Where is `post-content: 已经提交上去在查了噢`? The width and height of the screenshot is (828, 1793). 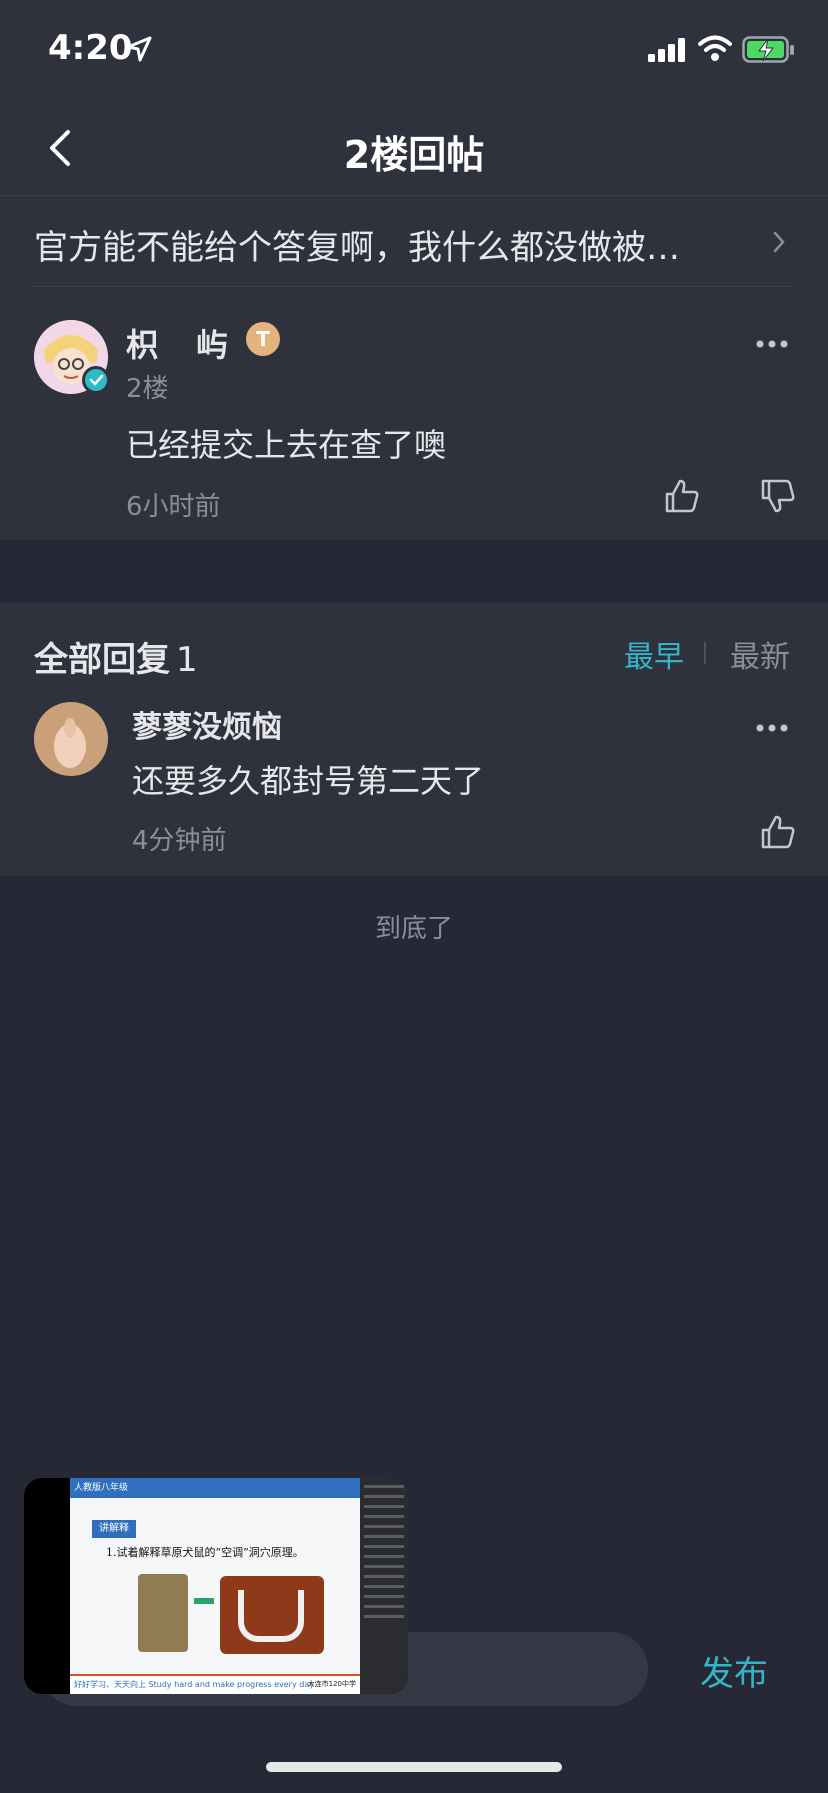
post-content: 已经提交上去在查了噢 is located at coordinates (286, 445).